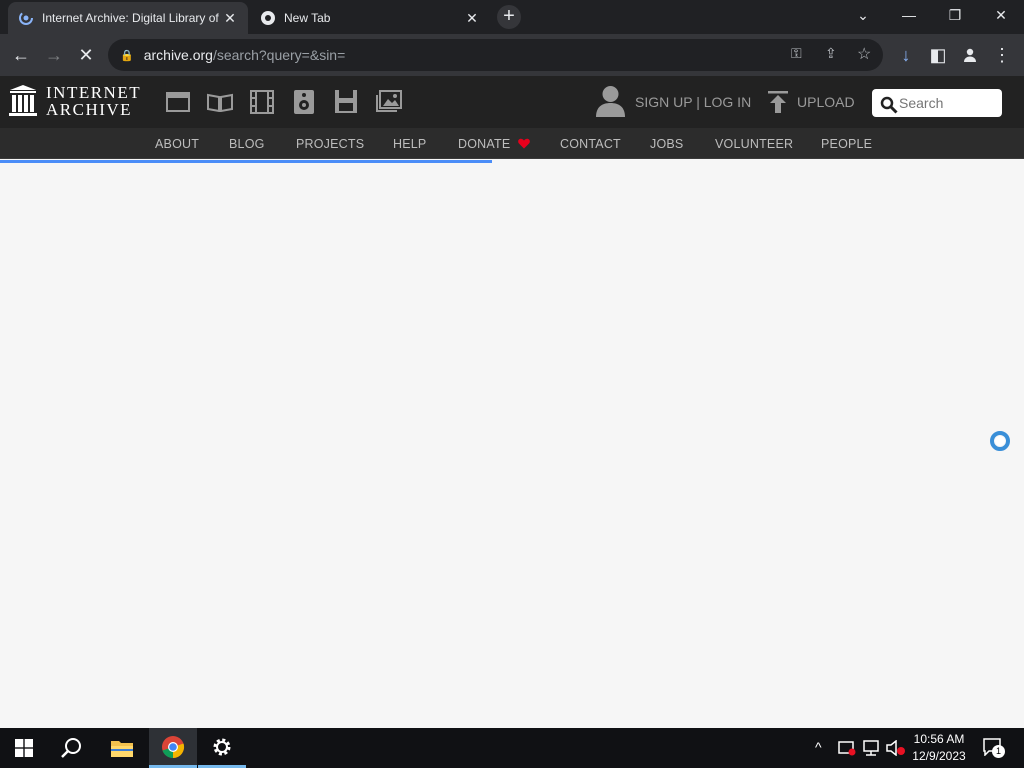  I want to click on url-domain: archive.org, so click(178, 55).